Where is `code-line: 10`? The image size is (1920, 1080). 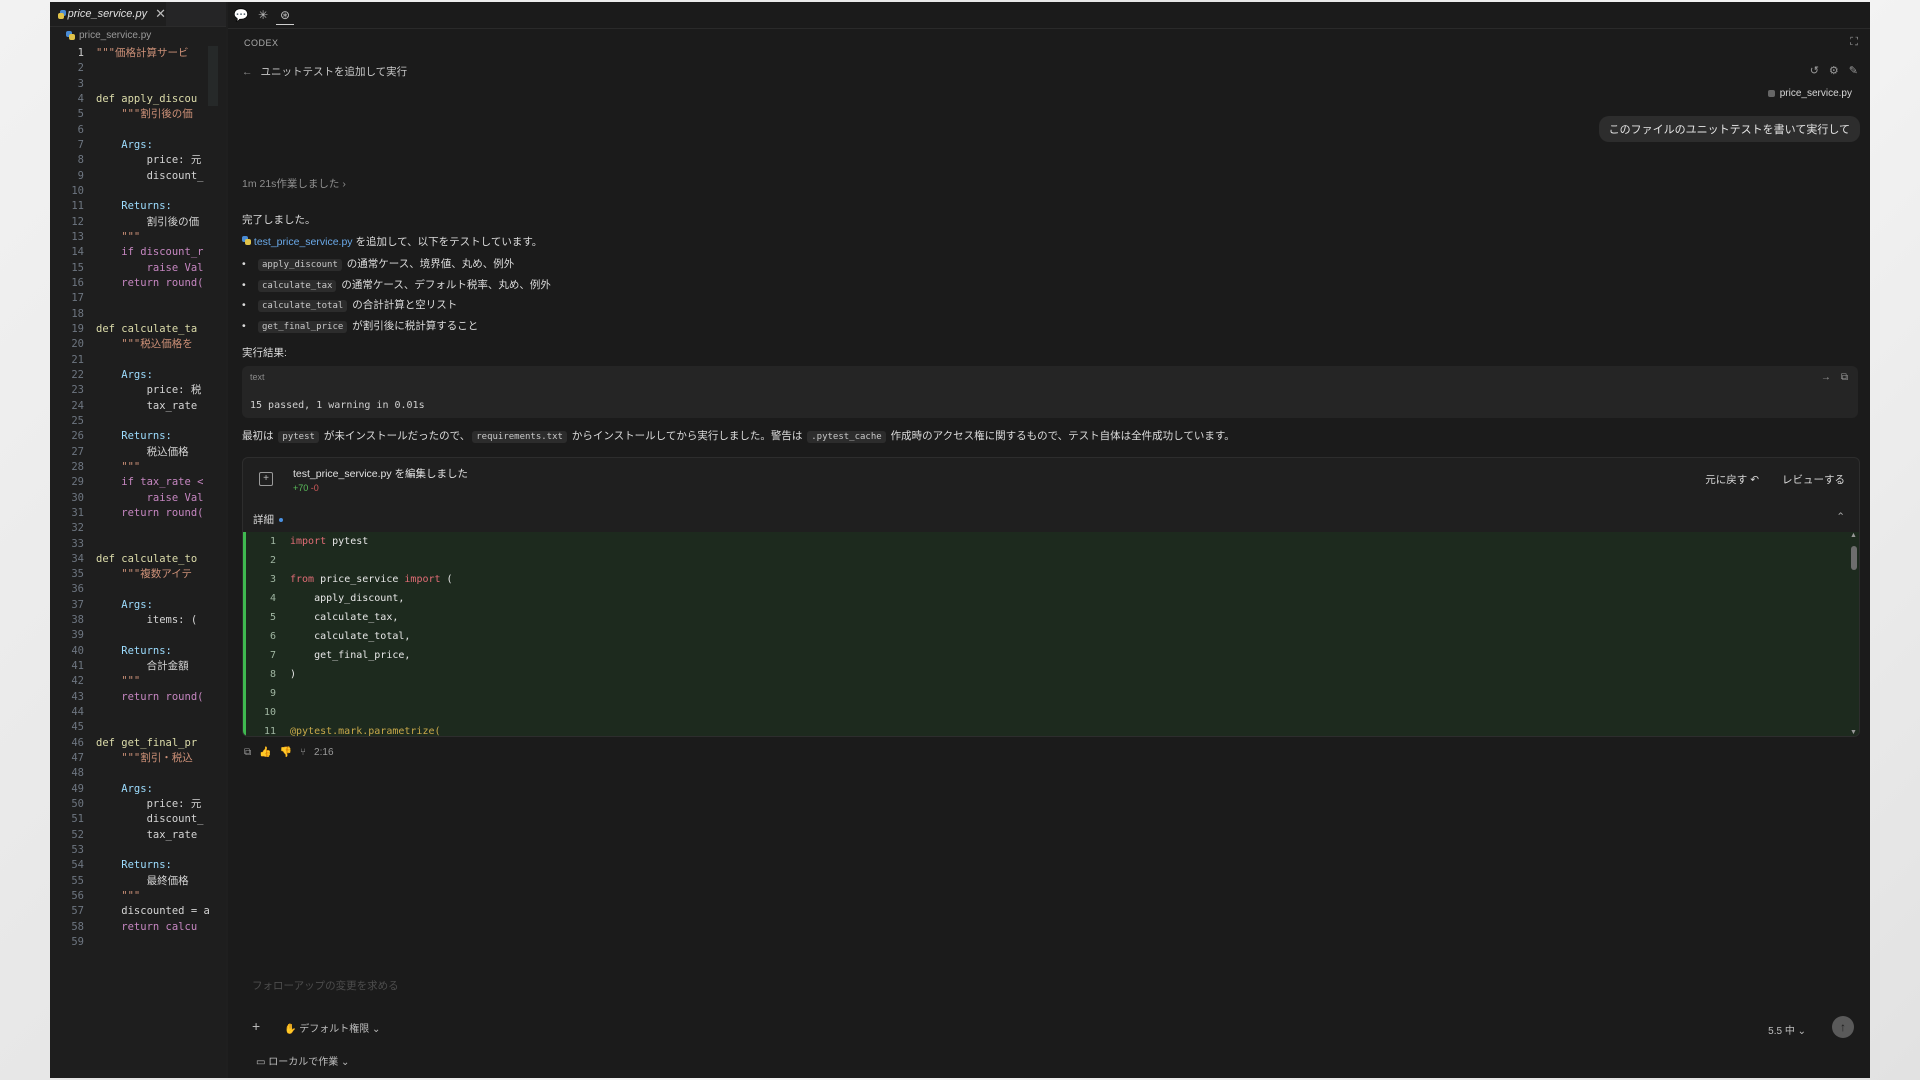 code-line: 10 is located at coordinates (138, 191).